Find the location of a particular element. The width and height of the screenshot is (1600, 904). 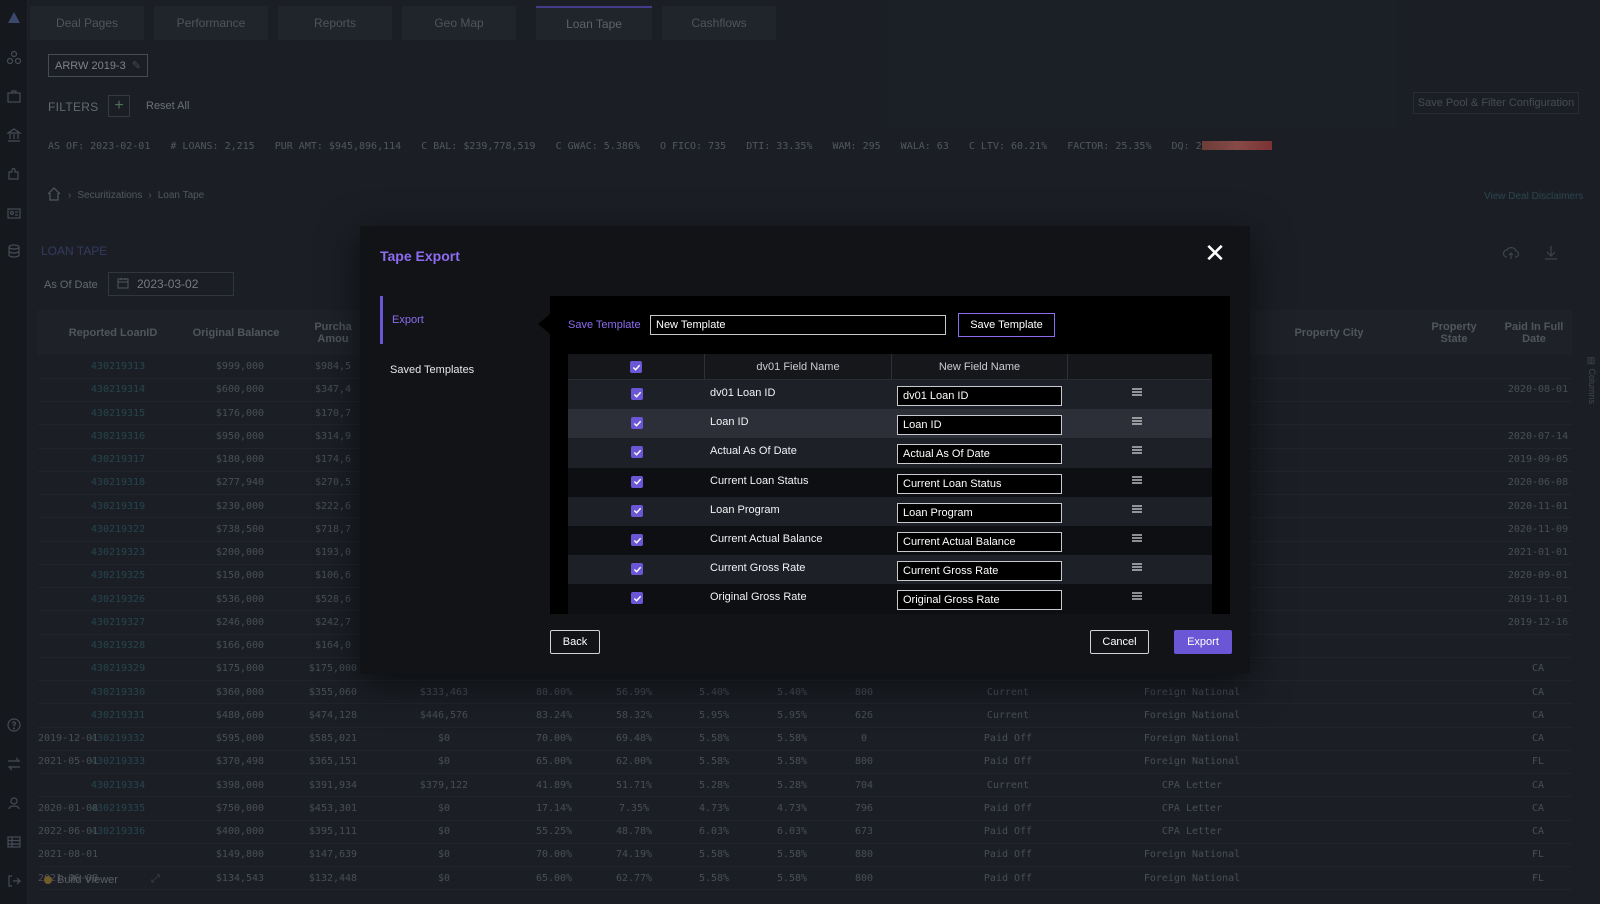

modal-title: Tape Export is located at coordinates (420, 256).